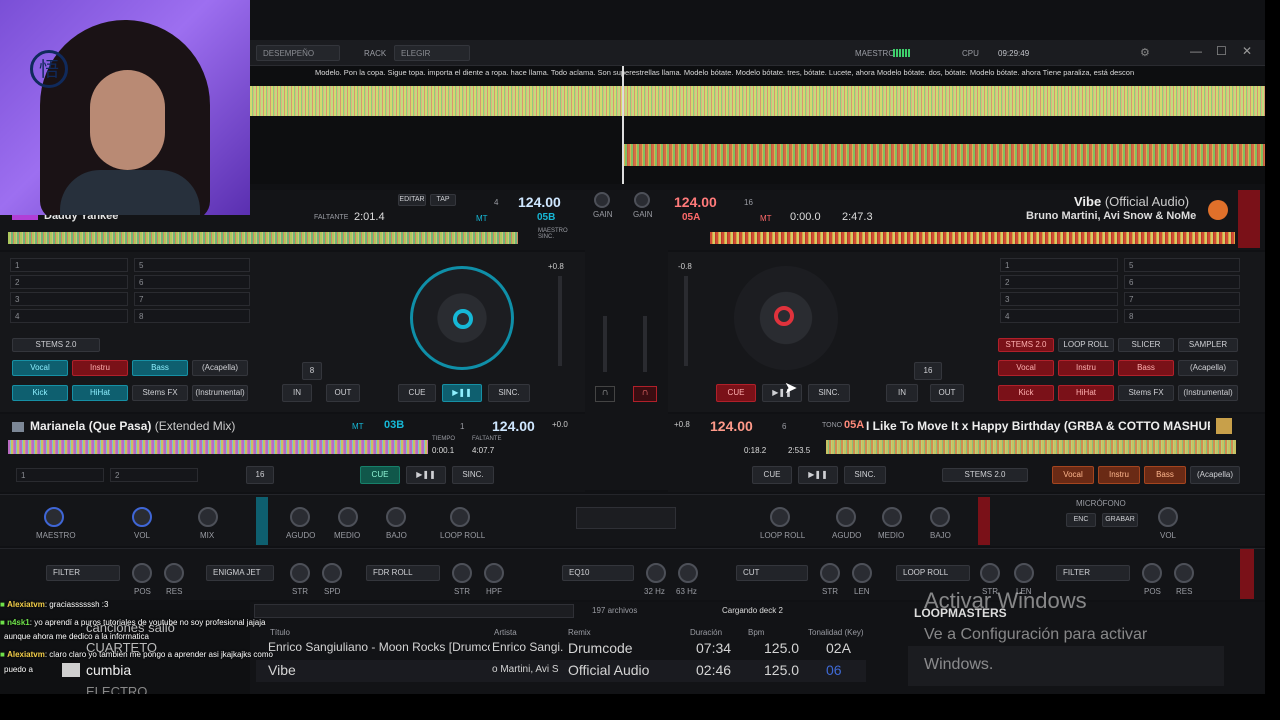 The image size is (1280, 720). I want to click on deck-a-pitch-slider, so click(560, 321).